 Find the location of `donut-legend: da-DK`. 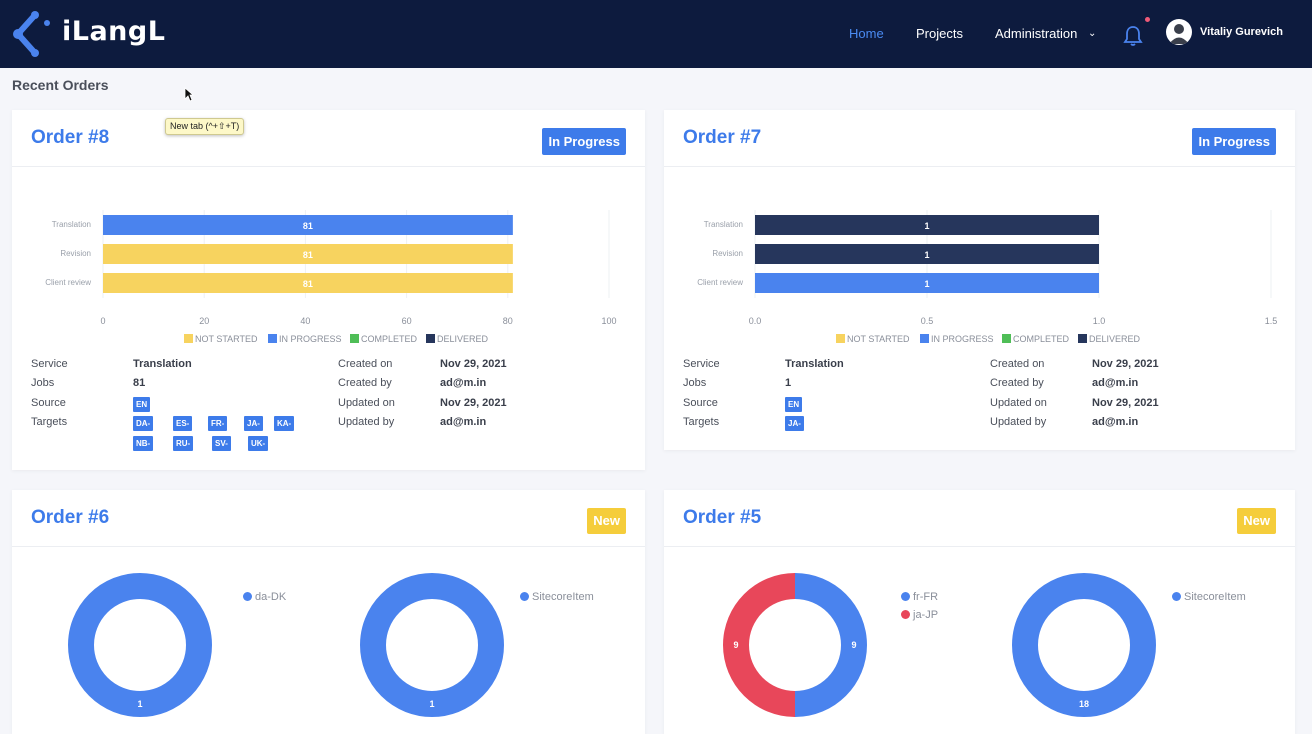

donut-legend: da-DK is located at coordinates (264, 600).